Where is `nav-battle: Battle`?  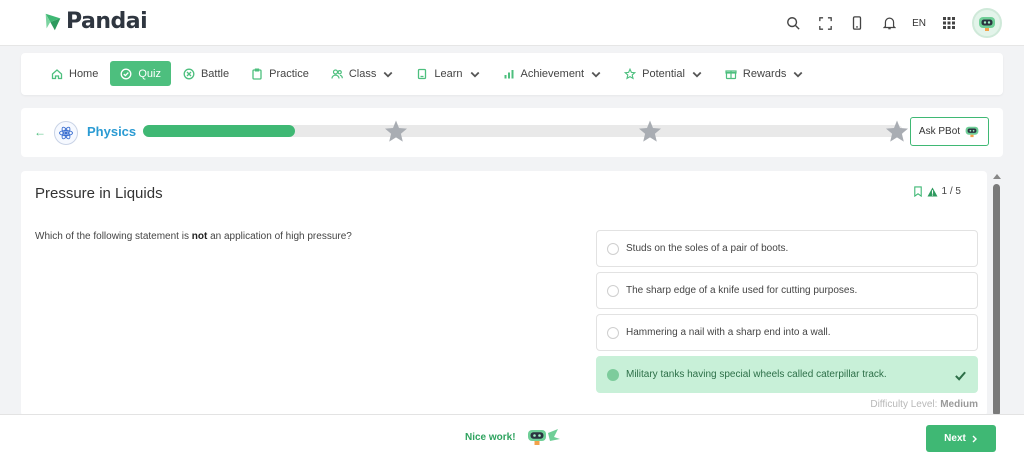
nav-battle: Battle is located at coordinates (206, 73).